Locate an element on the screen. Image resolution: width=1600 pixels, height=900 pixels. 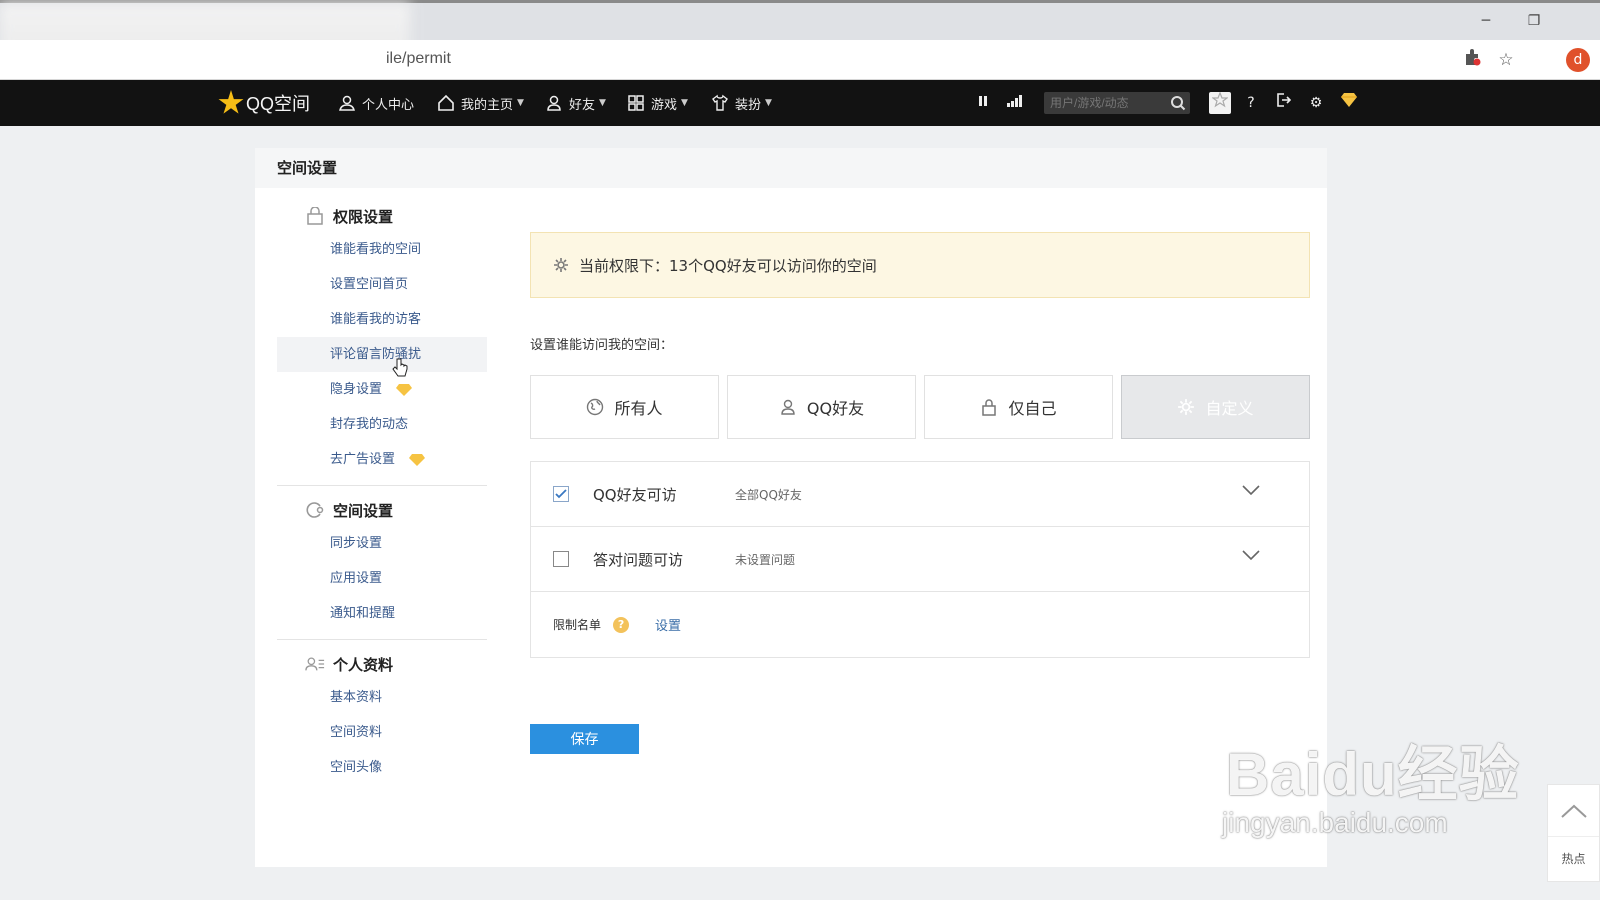
option-qq-friends: QQ好友 is located at coordinates (821, 407).